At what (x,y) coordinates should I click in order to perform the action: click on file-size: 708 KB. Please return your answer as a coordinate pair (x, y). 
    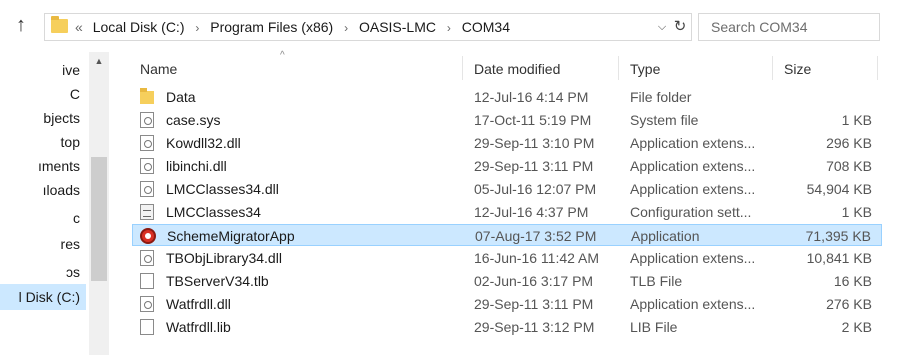
    Looking at the image, I should click on (849, 166).